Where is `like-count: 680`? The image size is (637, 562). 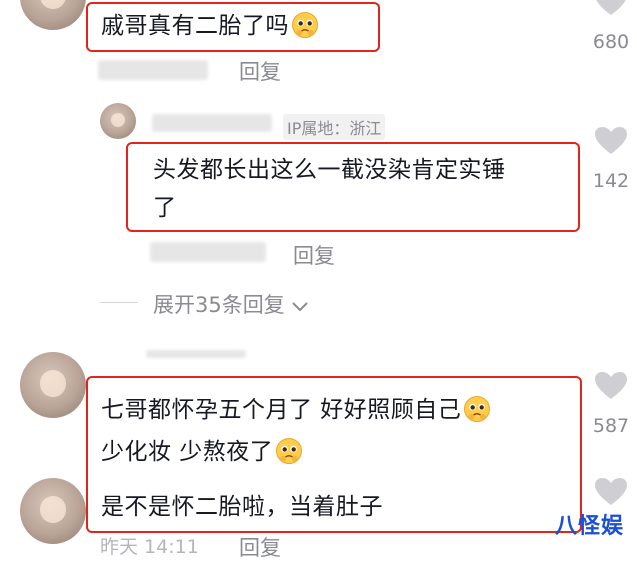
like-count: 680 is located at coordinates (611, 42).